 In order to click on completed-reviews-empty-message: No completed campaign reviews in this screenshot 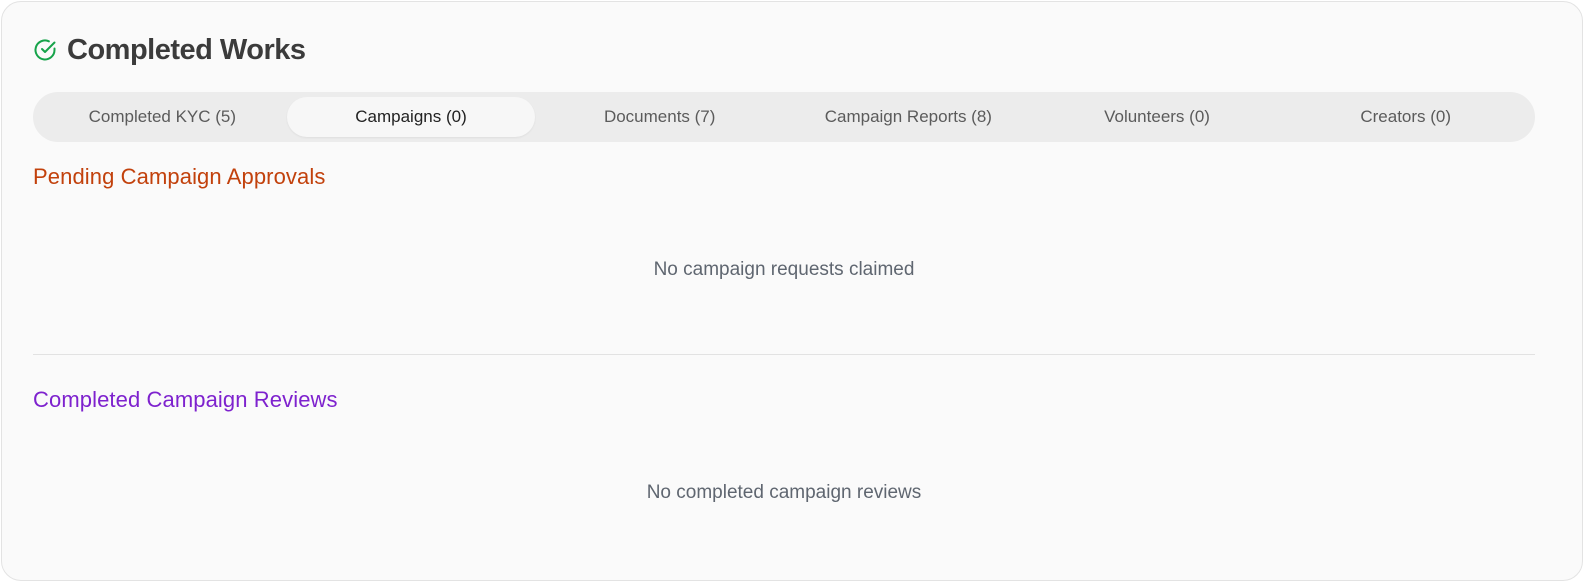, I will do `click(784, 492)`.